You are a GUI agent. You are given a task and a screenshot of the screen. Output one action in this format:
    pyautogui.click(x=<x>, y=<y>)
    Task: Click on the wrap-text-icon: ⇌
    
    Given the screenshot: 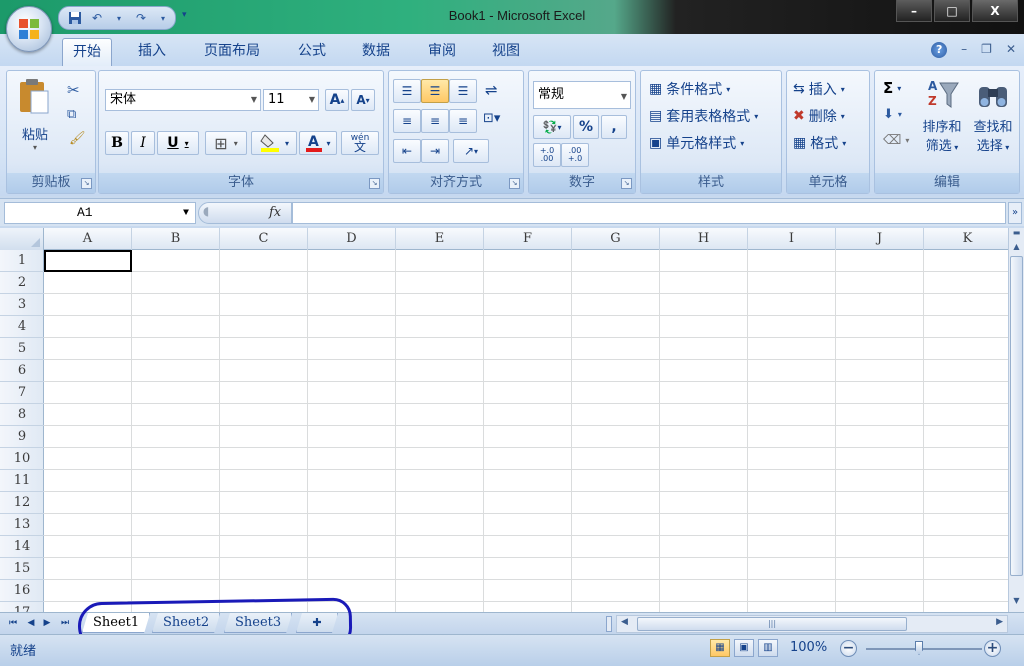 What is the action you would take?
    pyautogui.click(x=491, y=90)
    